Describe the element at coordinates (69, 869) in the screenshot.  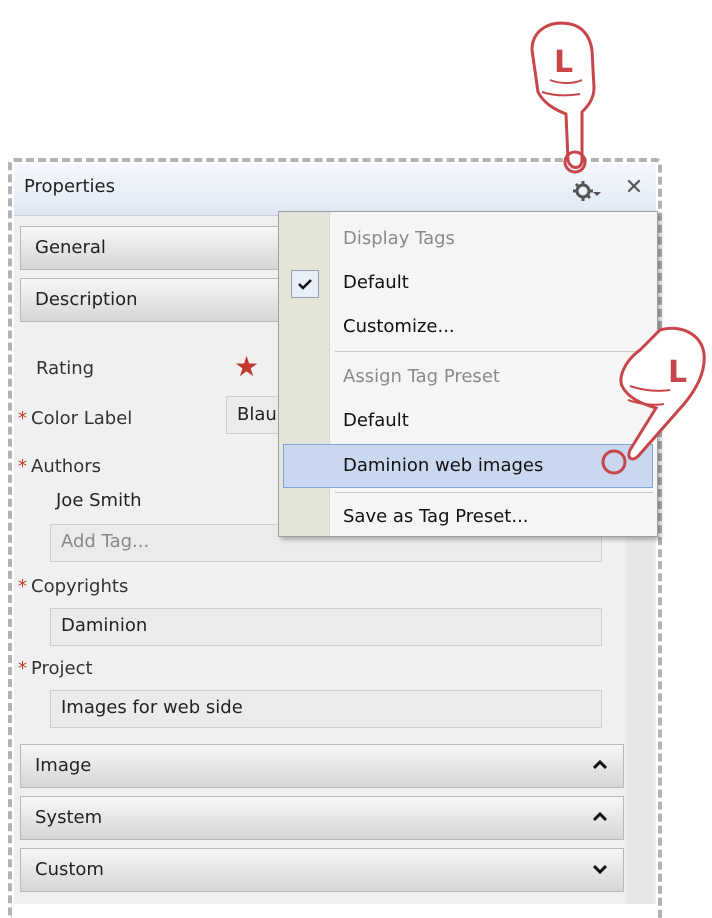
I see `section-custom-label: Custom` at that location.